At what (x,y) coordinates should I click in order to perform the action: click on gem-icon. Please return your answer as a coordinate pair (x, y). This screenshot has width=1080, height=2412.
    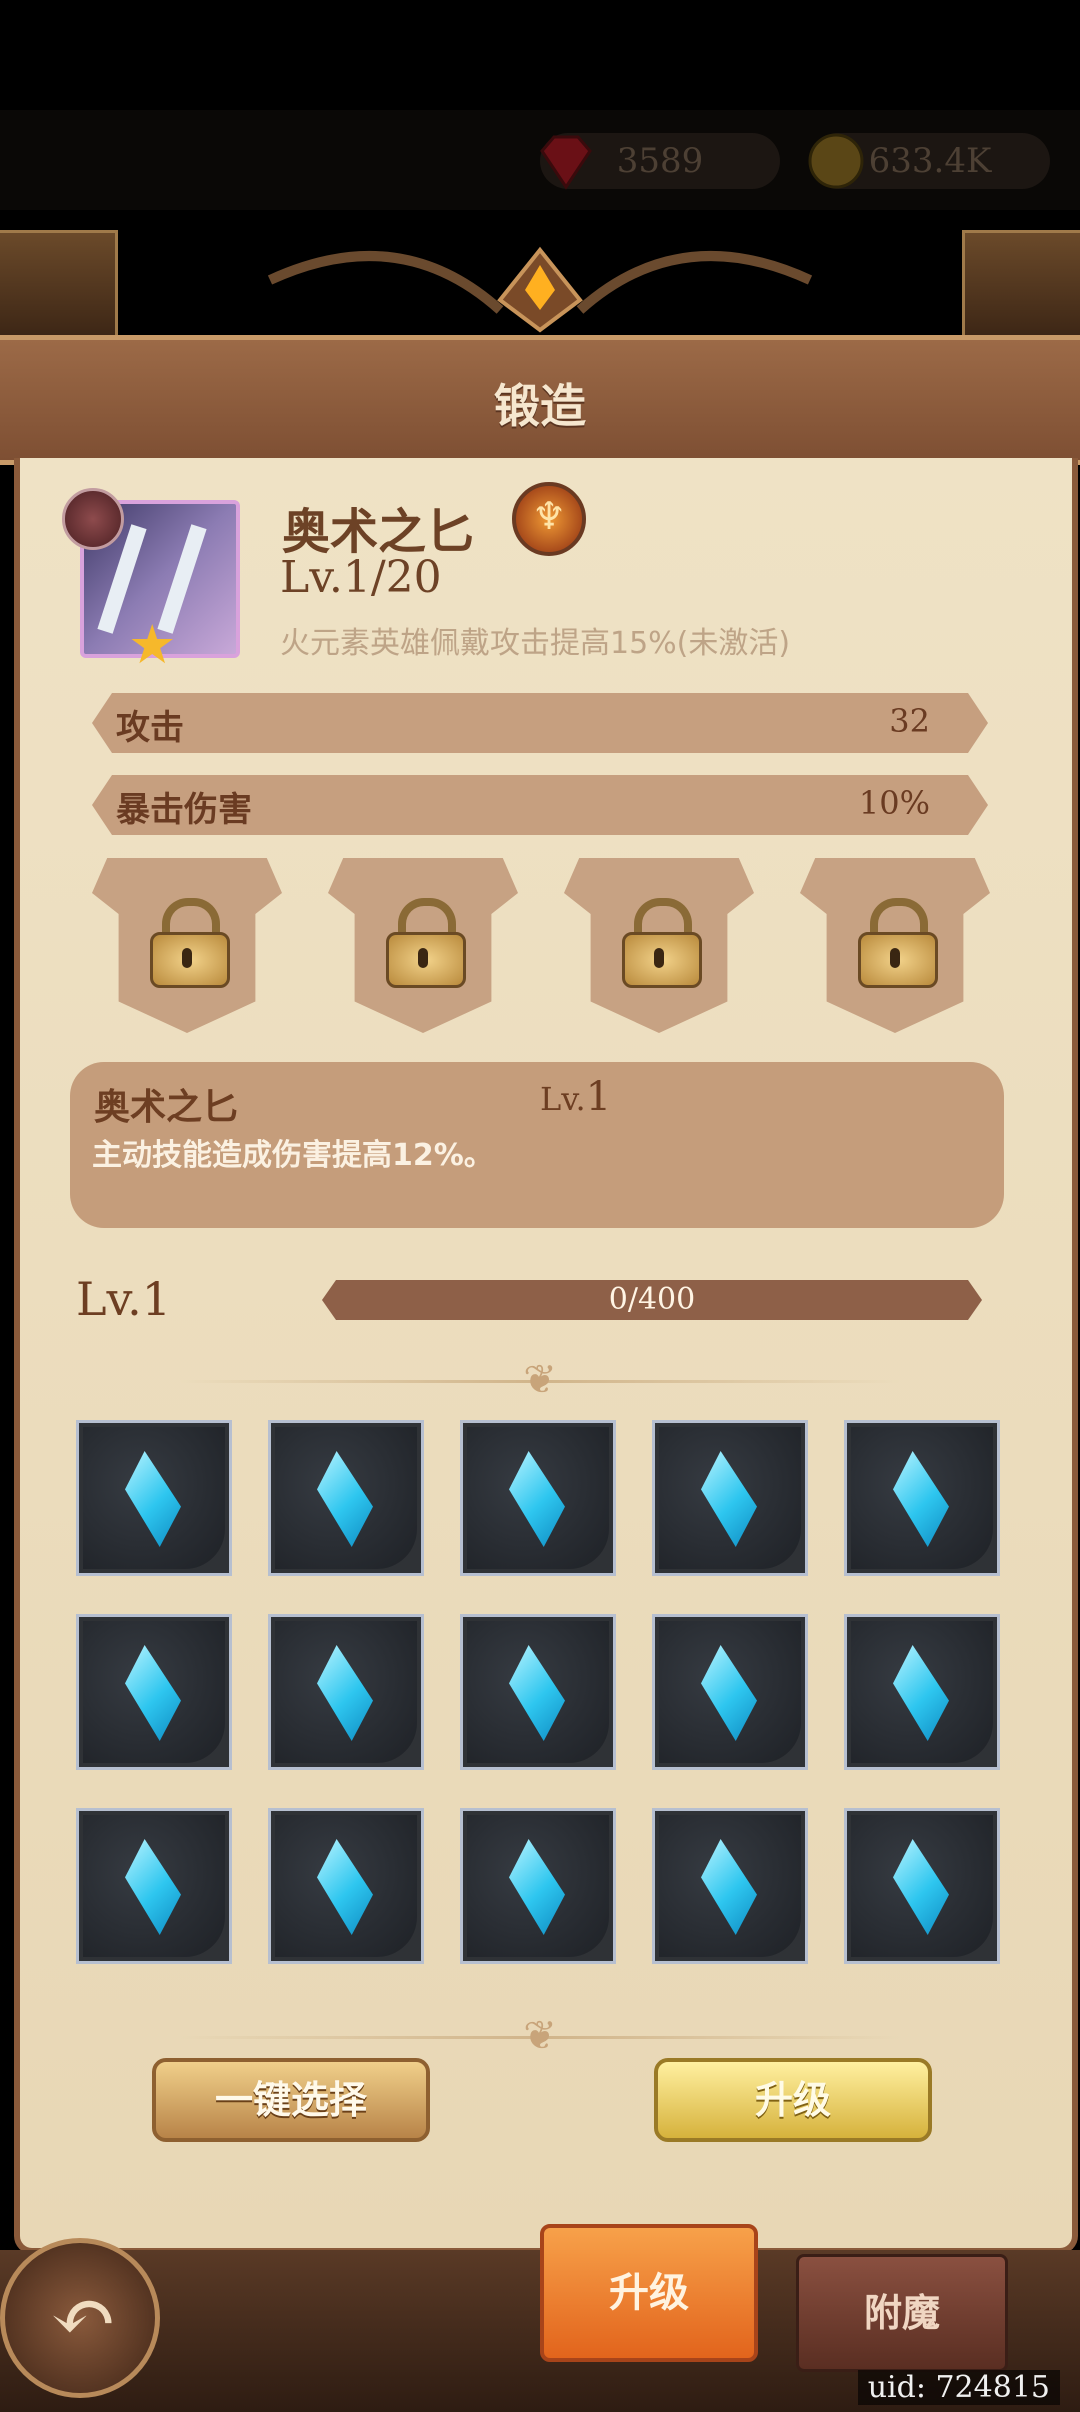
    Looking at the image, I should click on (566, 161).